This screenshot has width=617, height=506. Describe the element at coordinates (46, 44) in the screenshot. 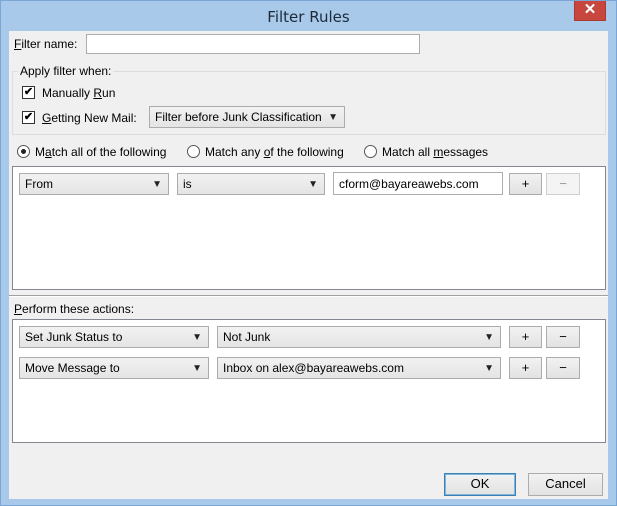

I see `filter-name-label: Filter name:` at that location.